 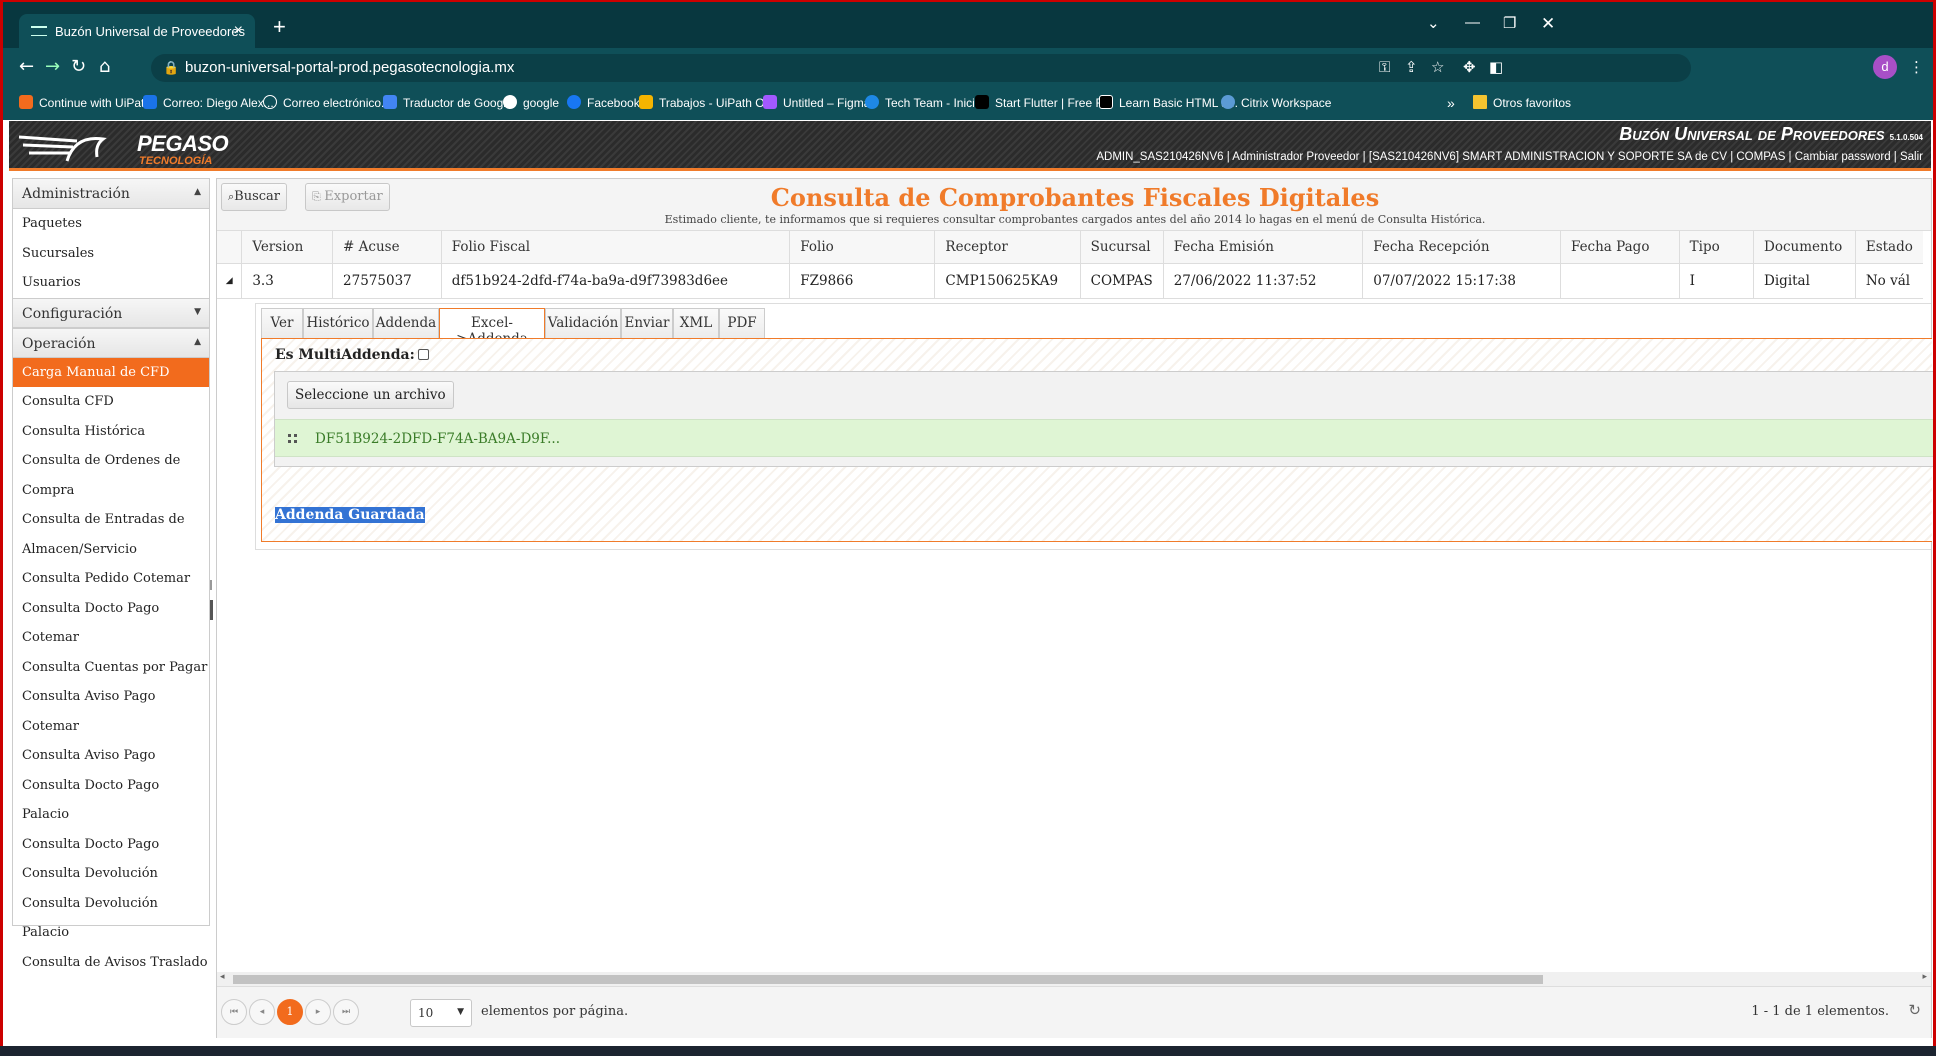 What do you see at coordinates (1411, 67) in the screenshot?
I see `share-icon: ⇪` at bounding box center [1411, 67].